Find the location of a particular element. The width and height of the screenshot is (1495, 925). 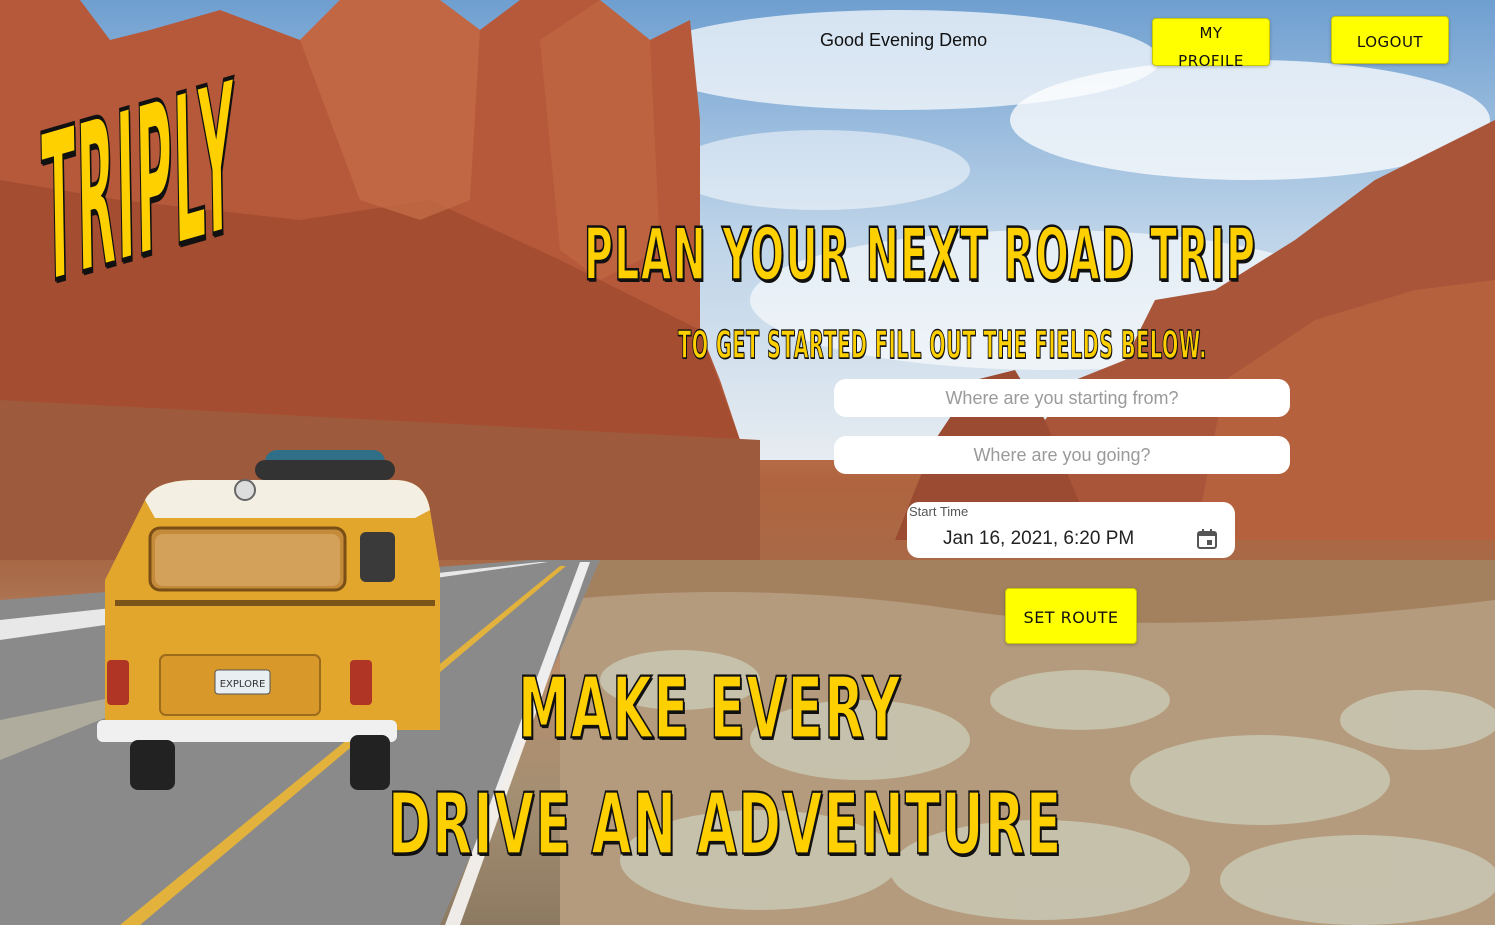

my-profile-button: MY PROFILE is located at coordinates (1211, 44).